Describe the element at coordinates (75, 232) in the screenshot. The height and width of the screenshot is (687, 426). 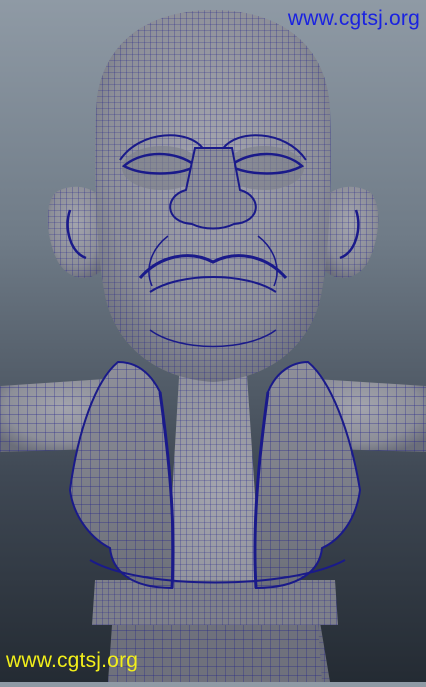
I see `left-ear` at that location.